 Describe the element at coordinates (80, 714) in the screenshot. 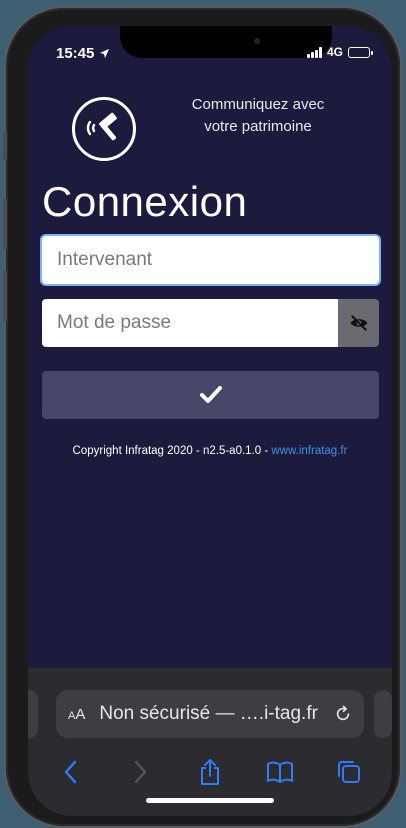

I see `aa-large: A` at that location.